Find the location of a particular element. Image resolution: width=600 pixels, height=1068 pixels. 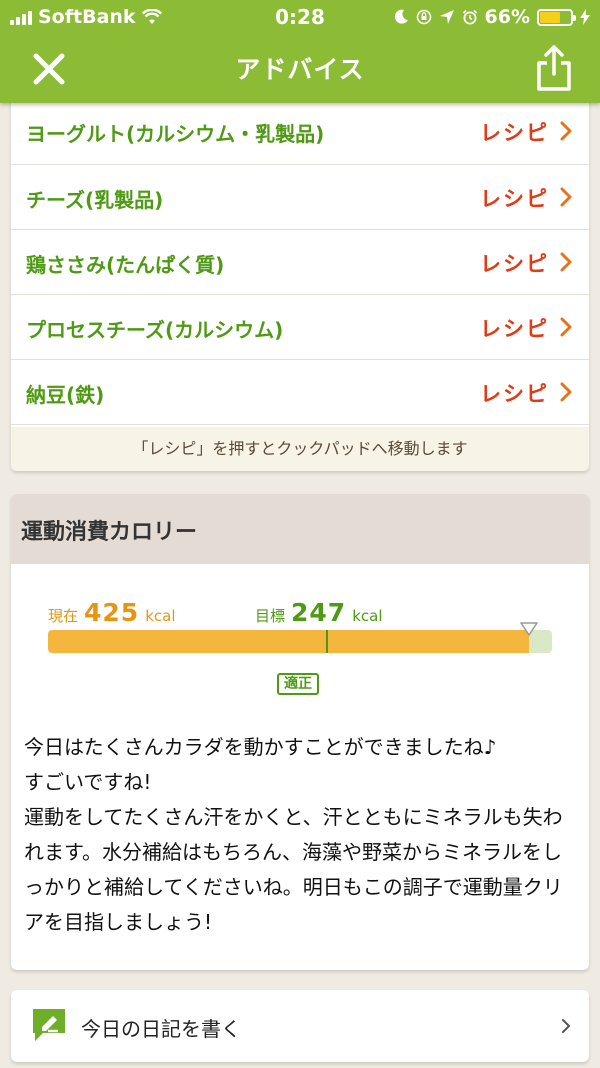

target-unit: kcal is located at coordinates (367, 616).